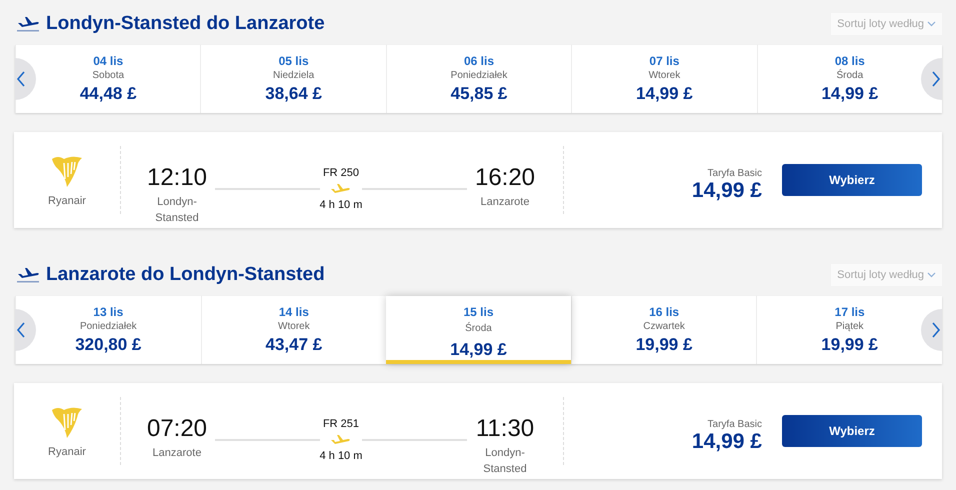 The width and height of the screenshot is (956, 490). I want to click on date-tab: 07 lis Wtorek 14,99 £, so click(664, 79).